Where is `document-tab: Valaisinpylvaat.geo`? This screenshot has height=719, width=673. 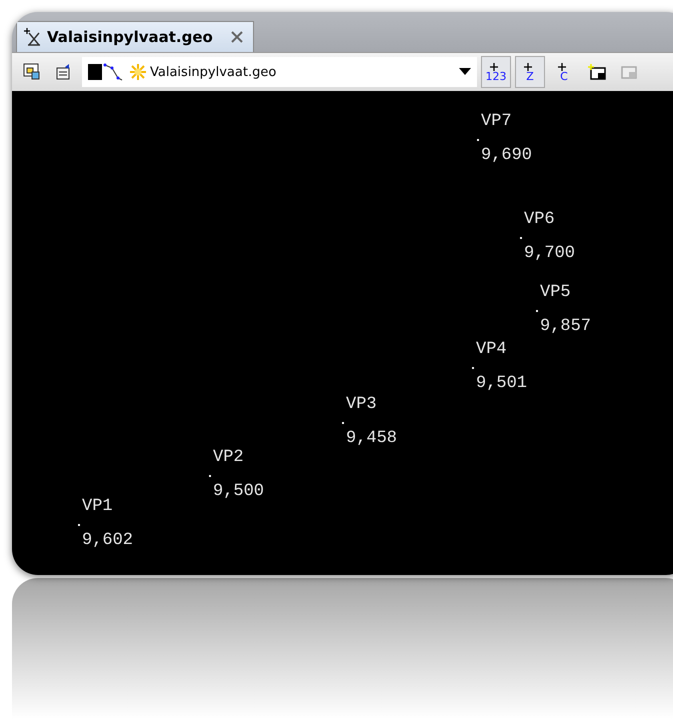 document-tab: Valaisinpylvaat.geo is located at coordinates (135, 36).